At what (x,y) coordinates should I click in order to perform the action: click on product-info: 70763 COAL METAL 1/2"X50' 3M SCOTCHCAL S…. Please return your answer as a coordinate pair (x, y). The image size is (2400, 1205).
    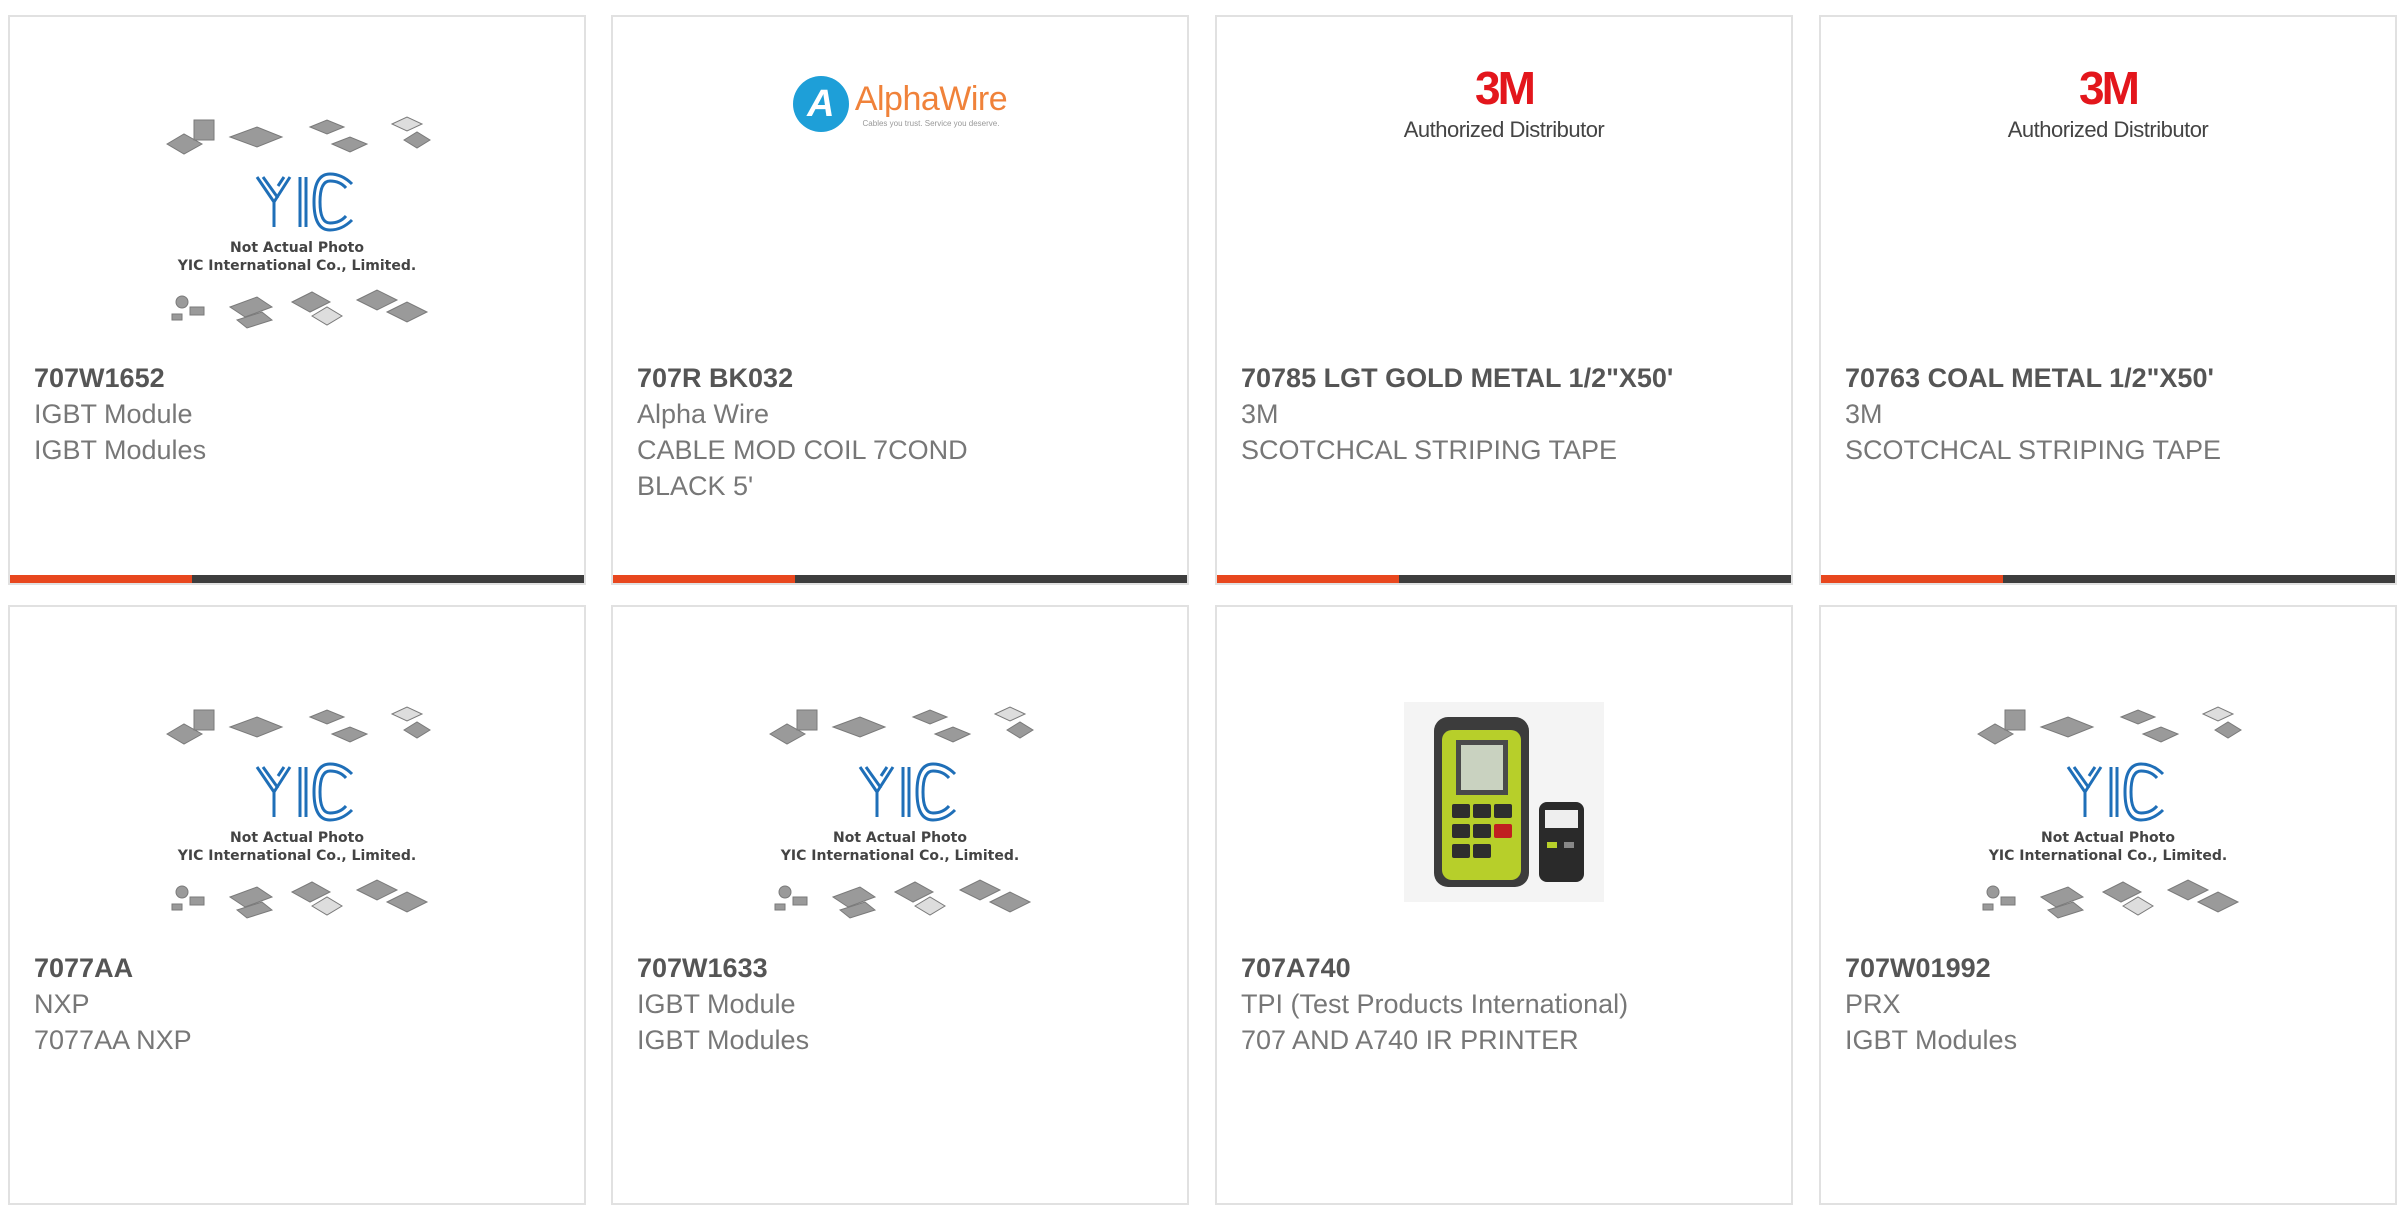
    Looking at the image, I should click on (2110, 414).